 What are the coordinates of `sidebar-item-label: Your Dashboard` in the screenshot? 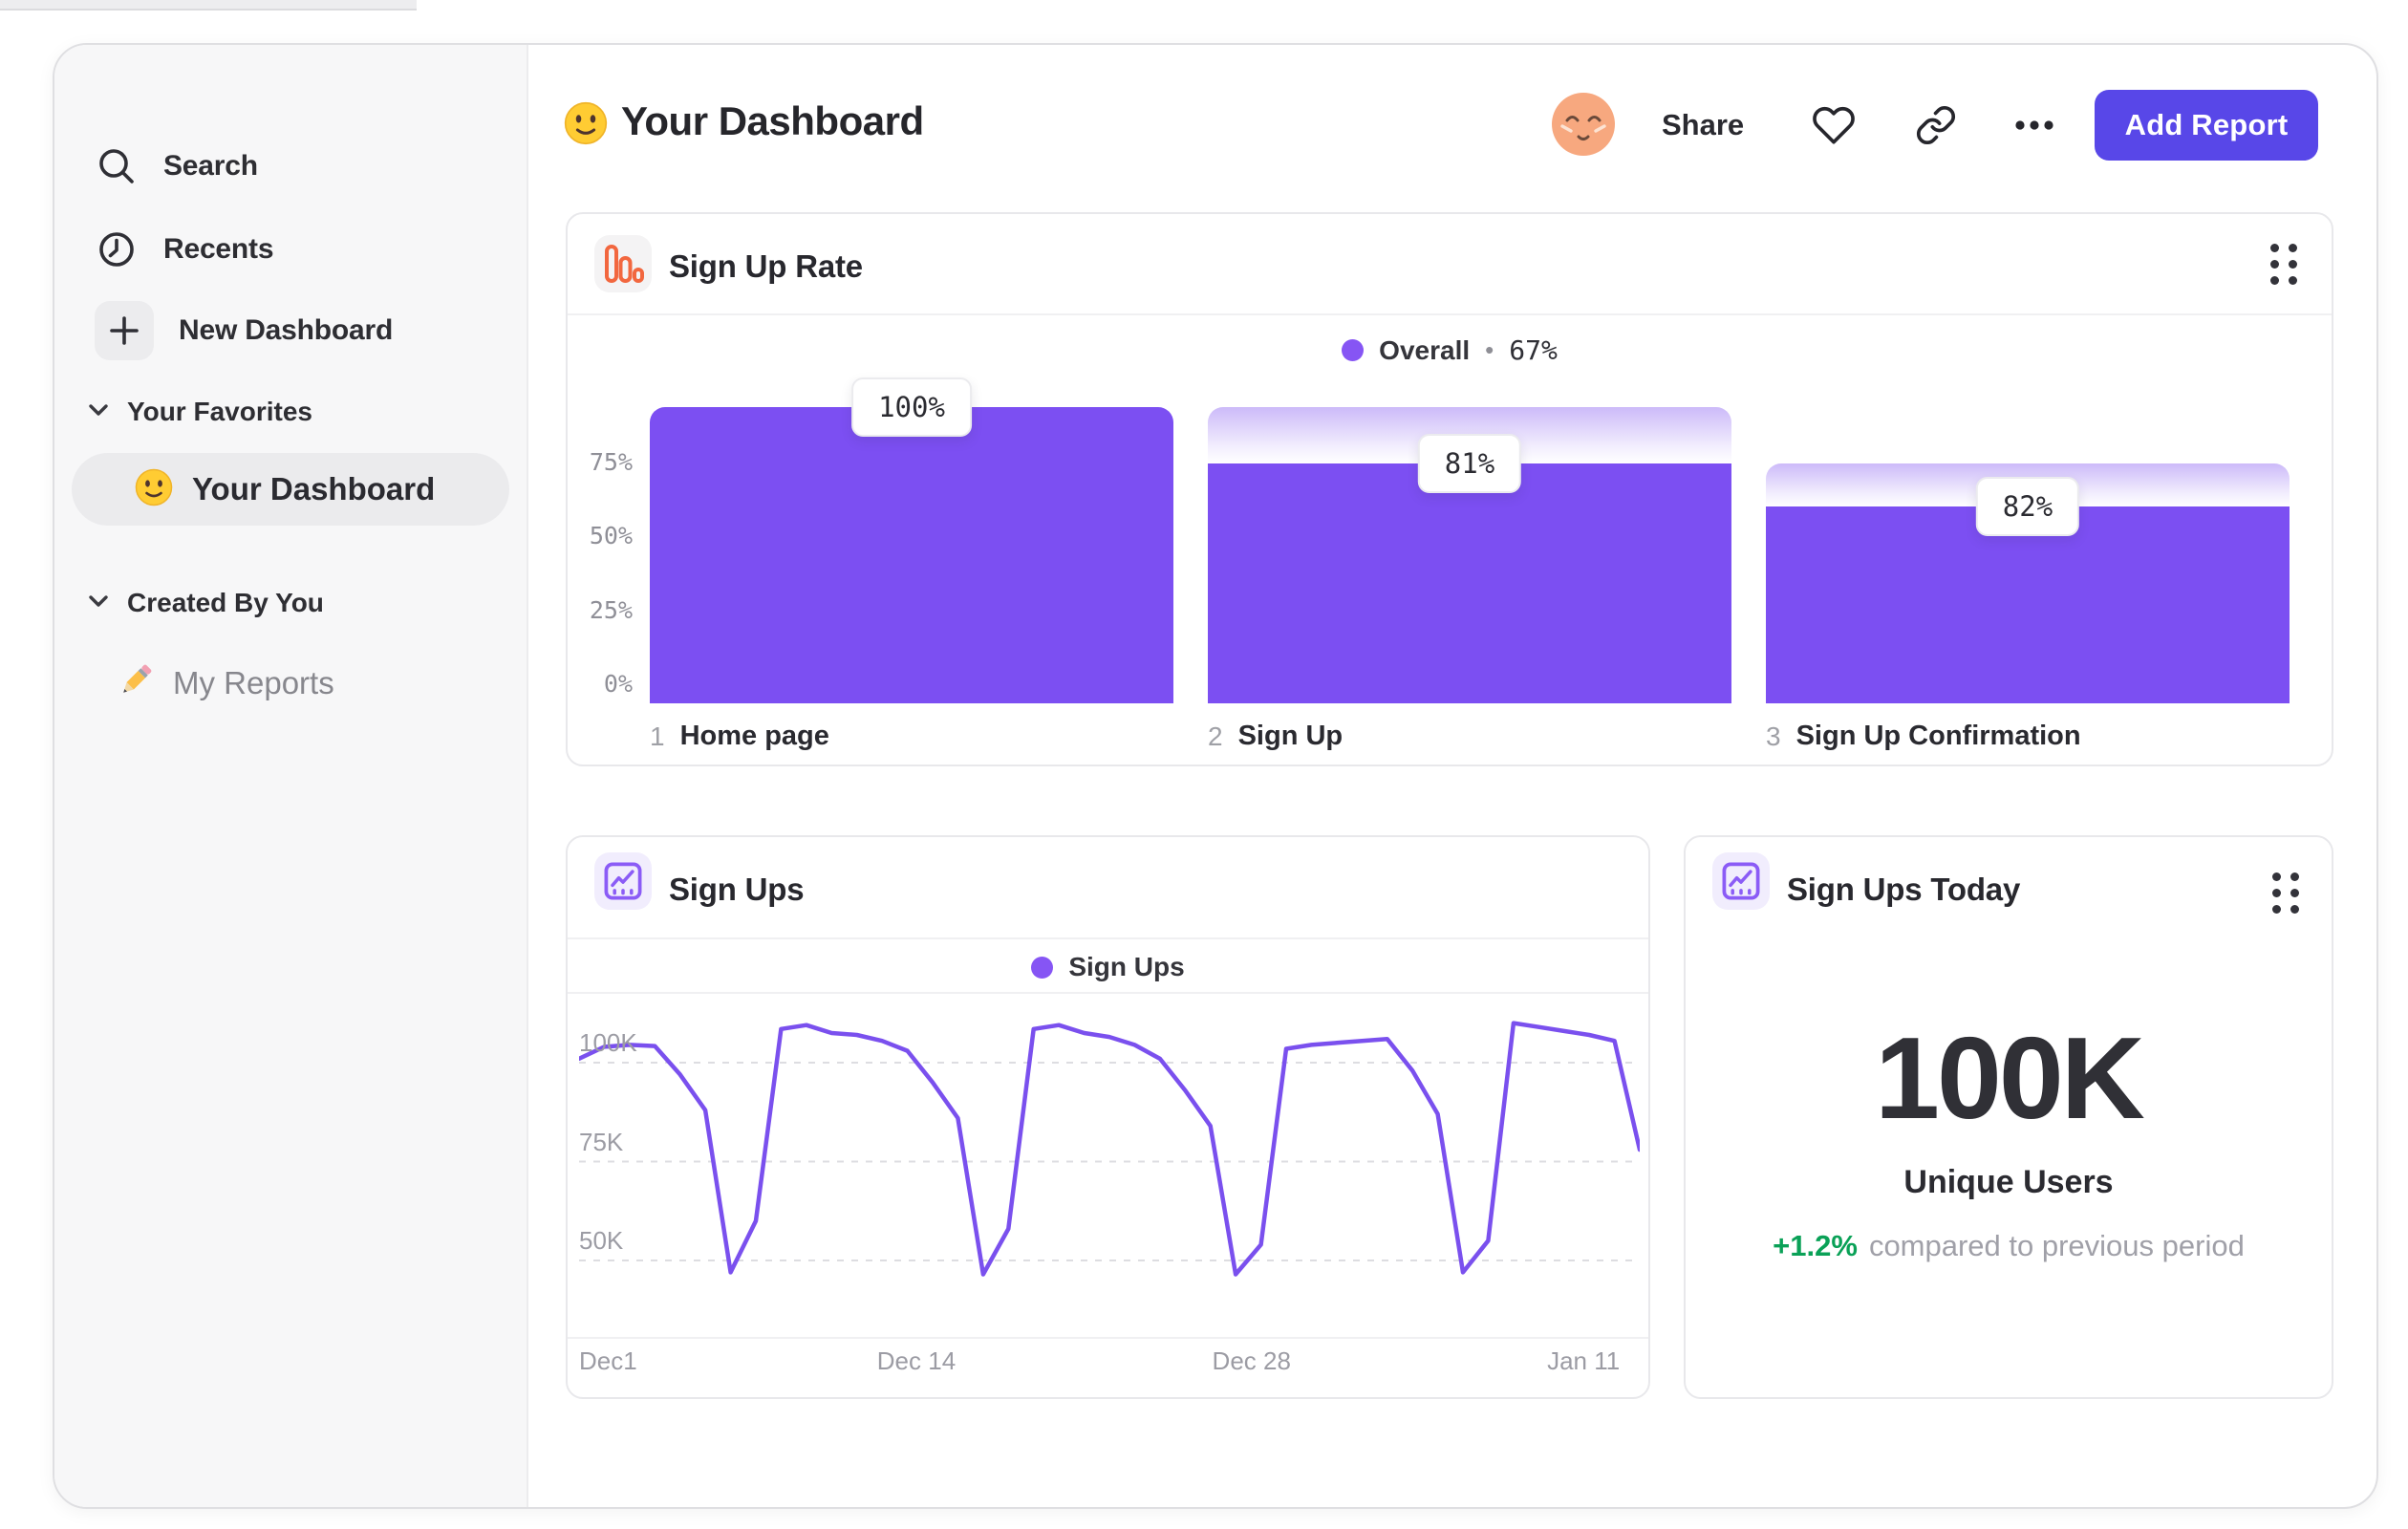 It's located at (314, 488).